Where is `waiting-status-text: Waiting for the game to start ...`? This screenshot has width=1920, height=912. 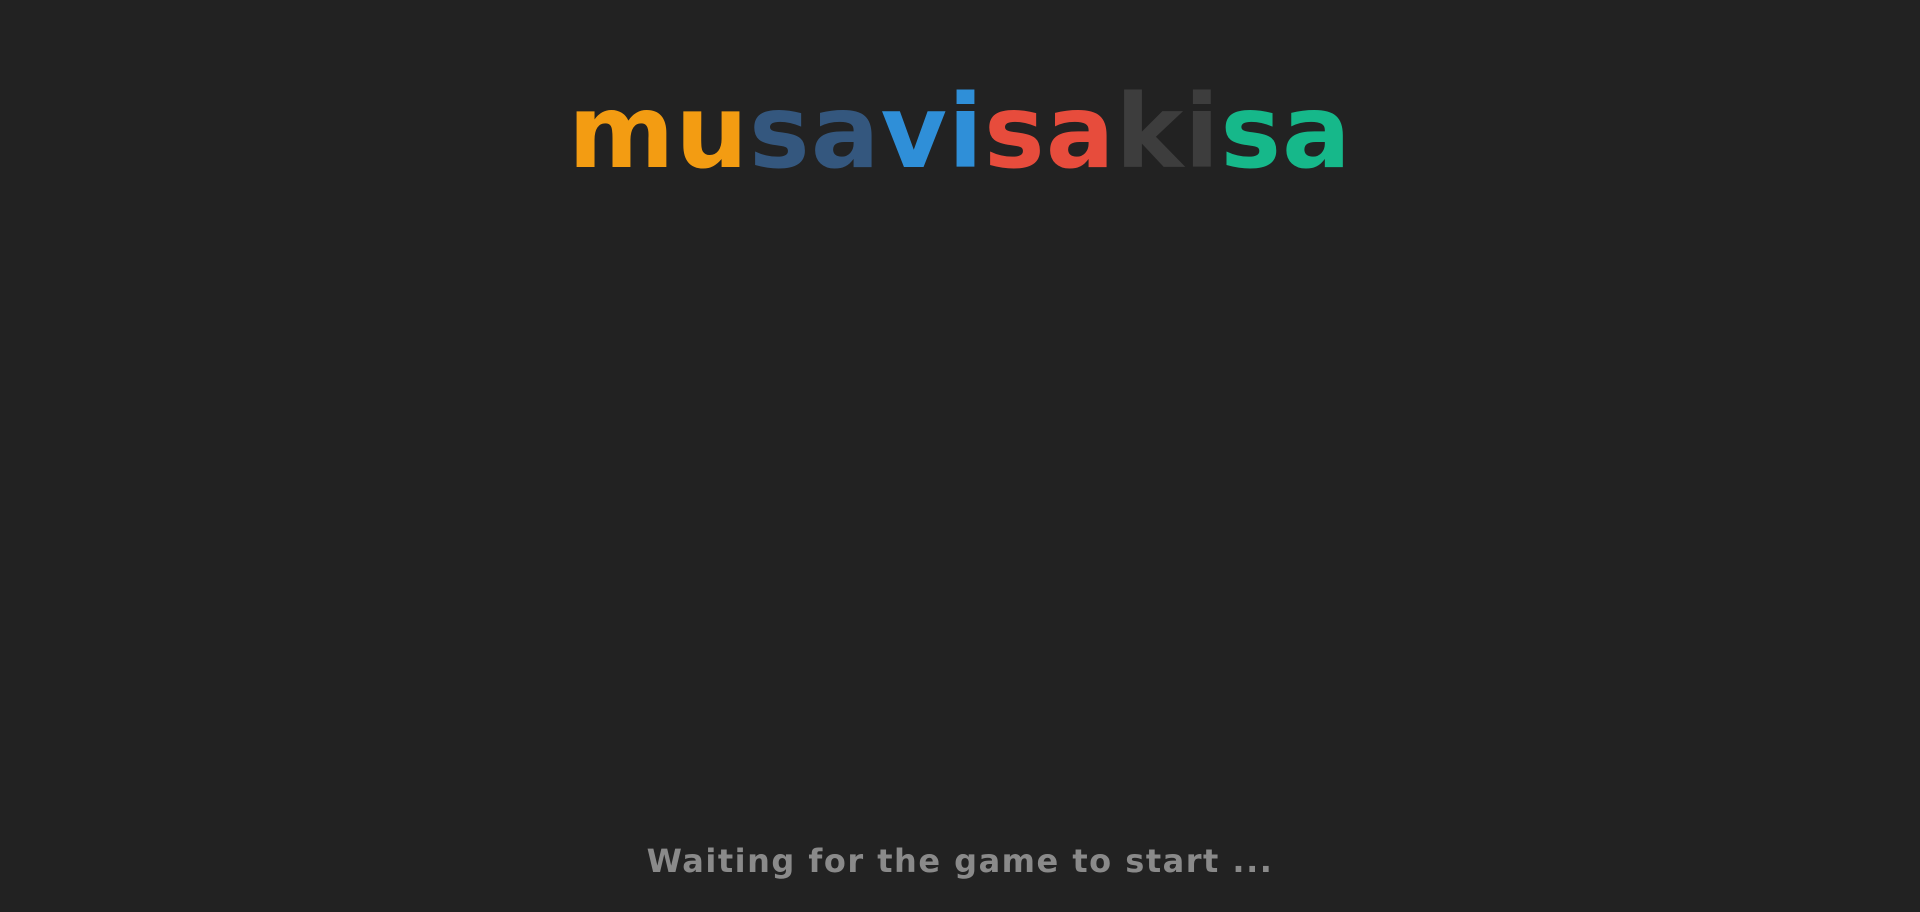
waiting-status-text: Waiting for the game to start ... is located at coordinates (960, 861).